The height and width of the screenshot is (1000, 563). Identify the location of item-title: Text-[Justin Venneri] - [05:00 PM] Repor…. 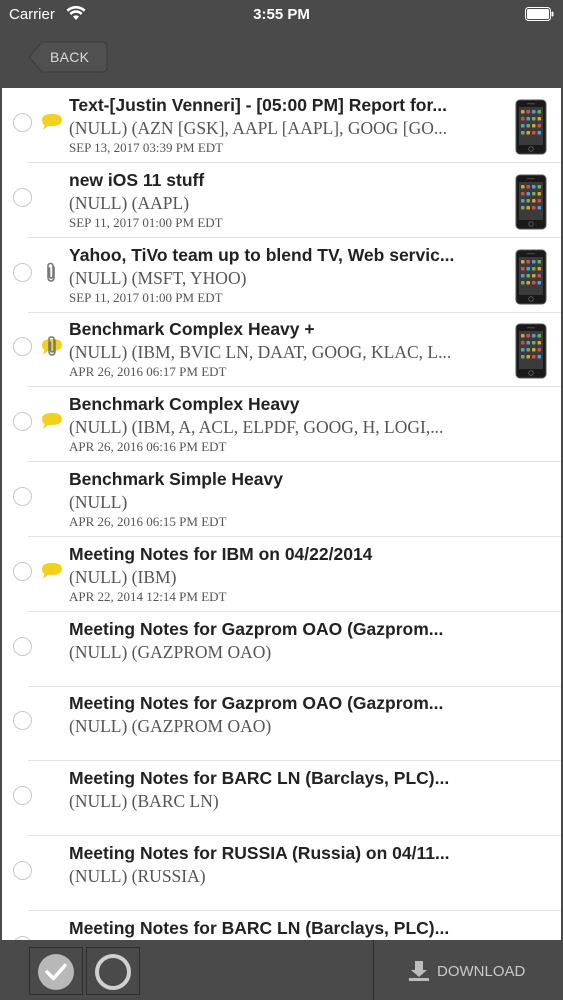
(258, 105).